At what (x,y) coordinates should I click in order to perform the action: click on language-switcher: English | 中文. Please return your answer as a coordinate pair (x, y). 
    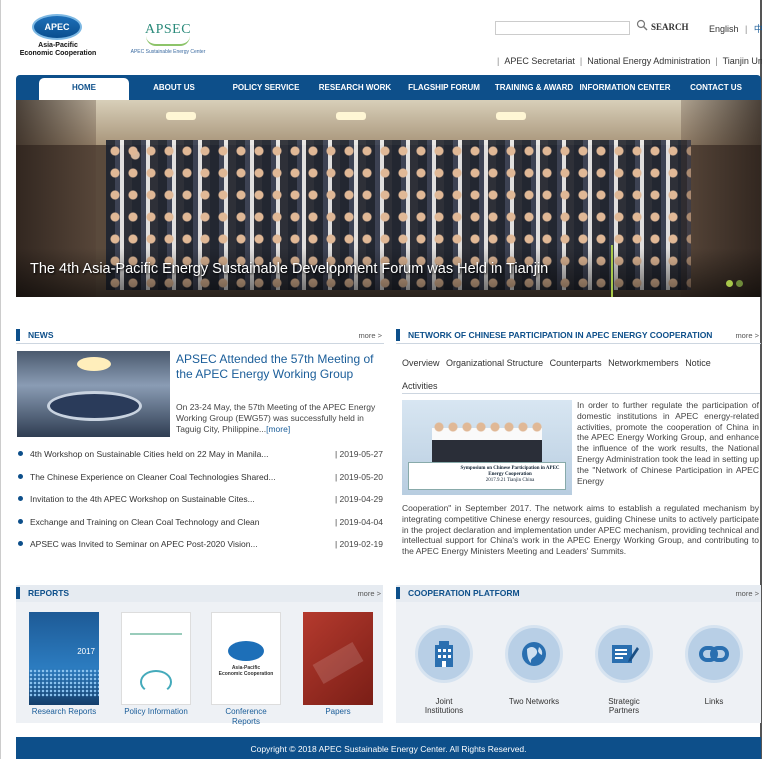
    Looking at the image, I should click on (735, 28).